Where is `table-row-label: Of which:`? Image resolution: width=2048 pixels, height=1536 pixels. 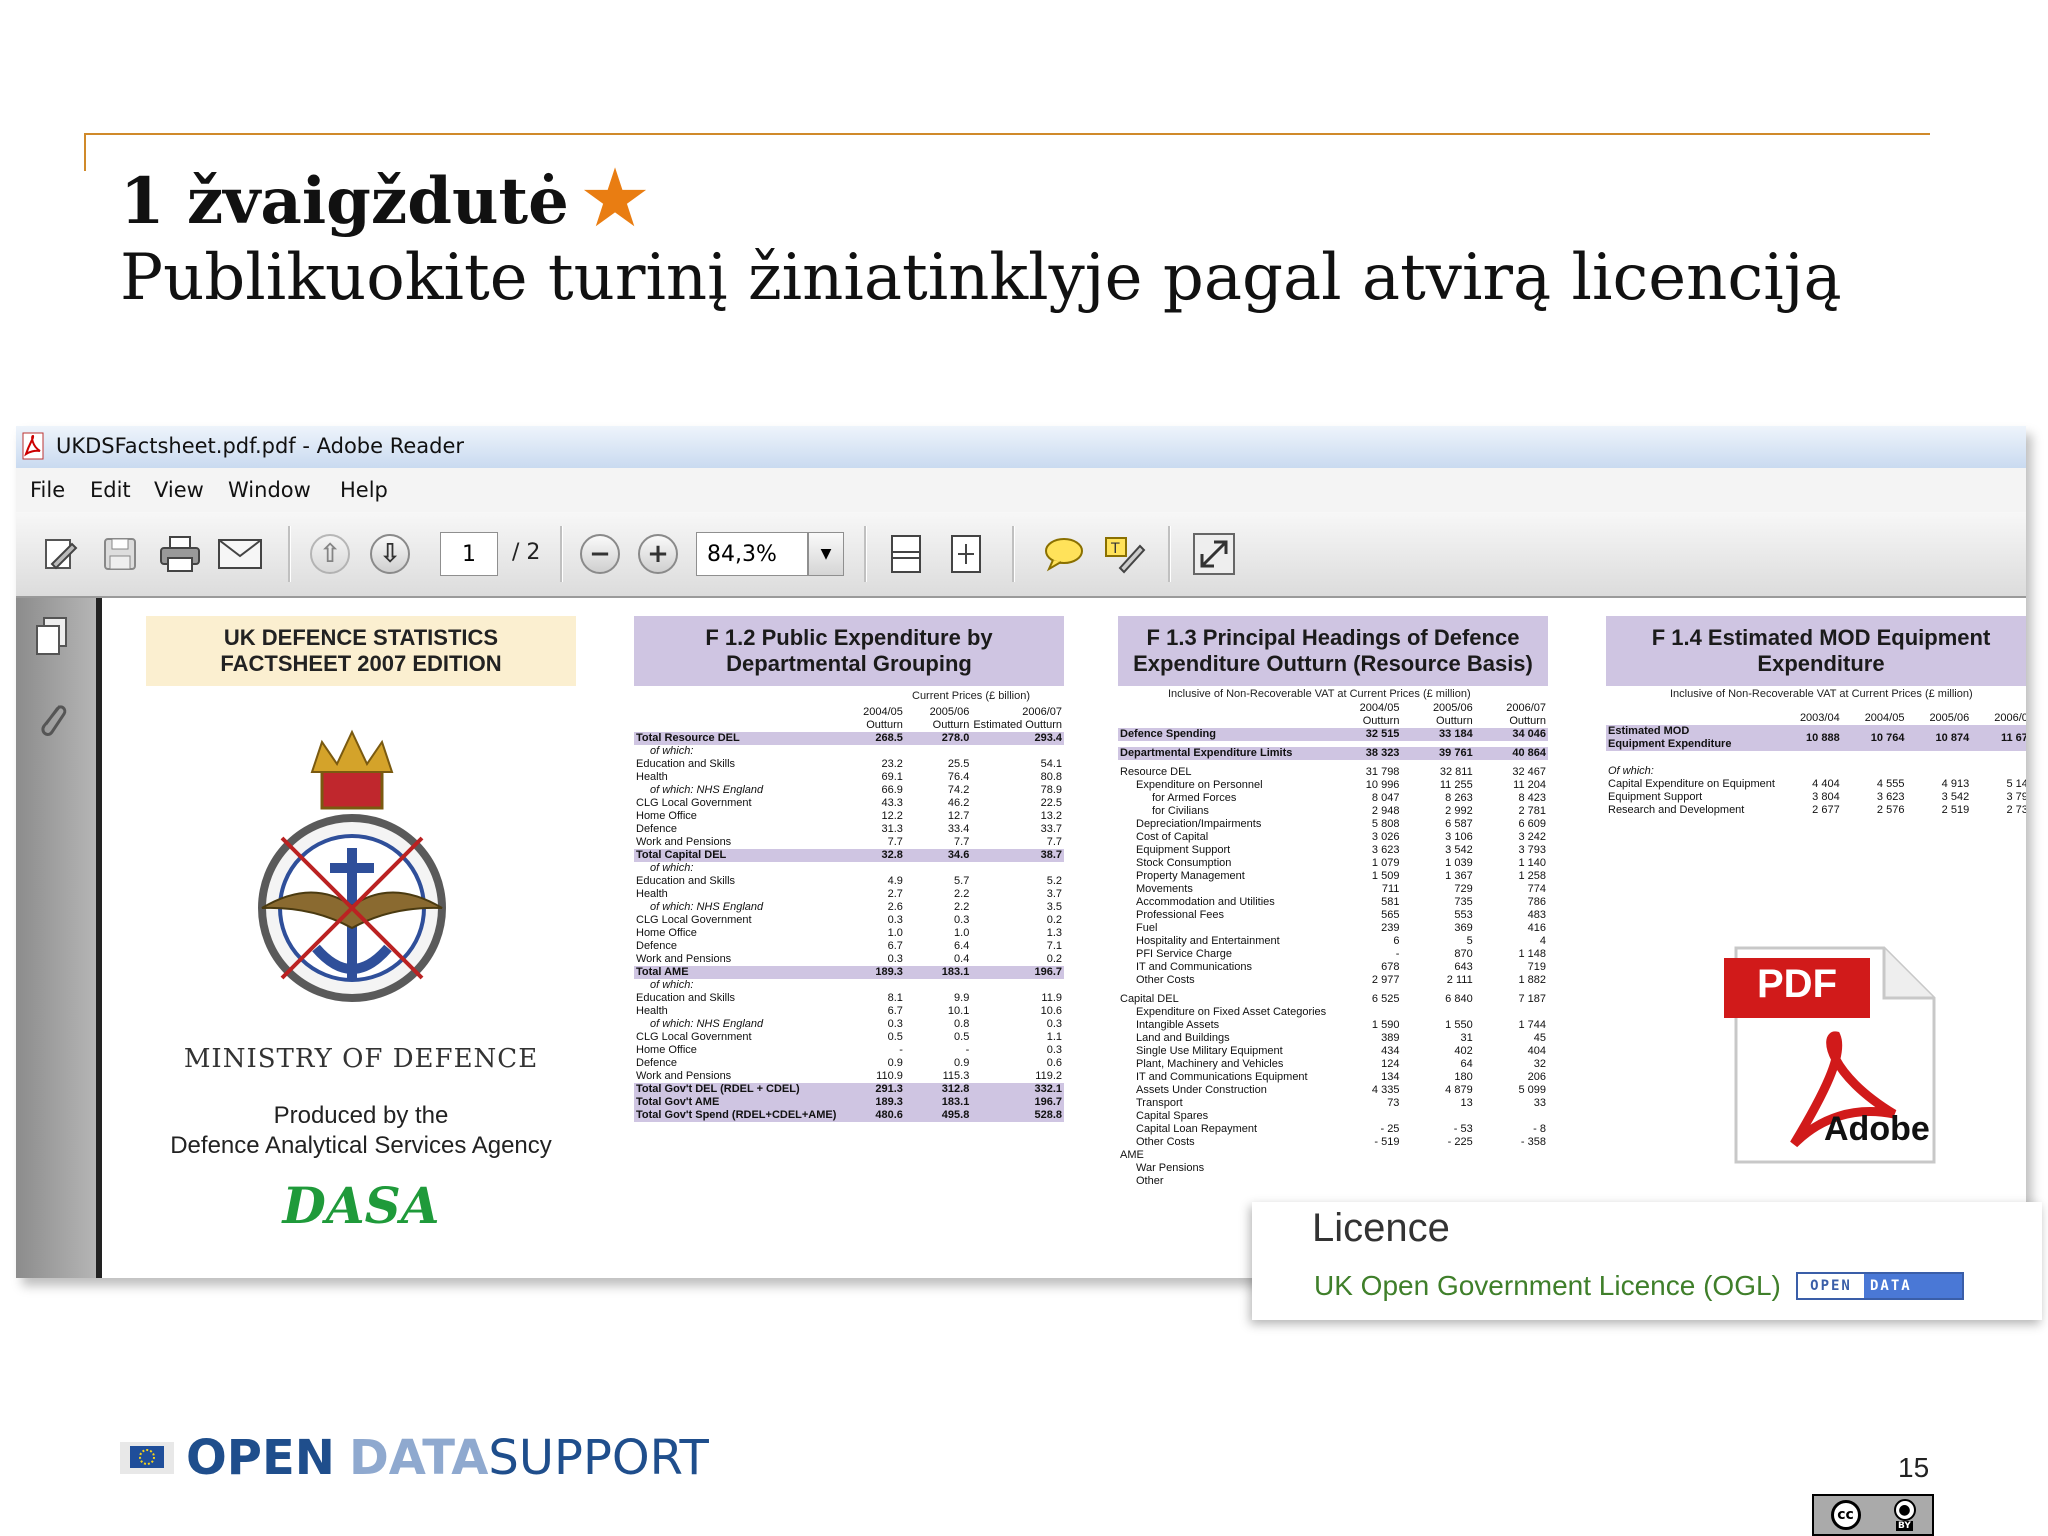
table-row-label: Of which: is located at coordinates (1631, 771).